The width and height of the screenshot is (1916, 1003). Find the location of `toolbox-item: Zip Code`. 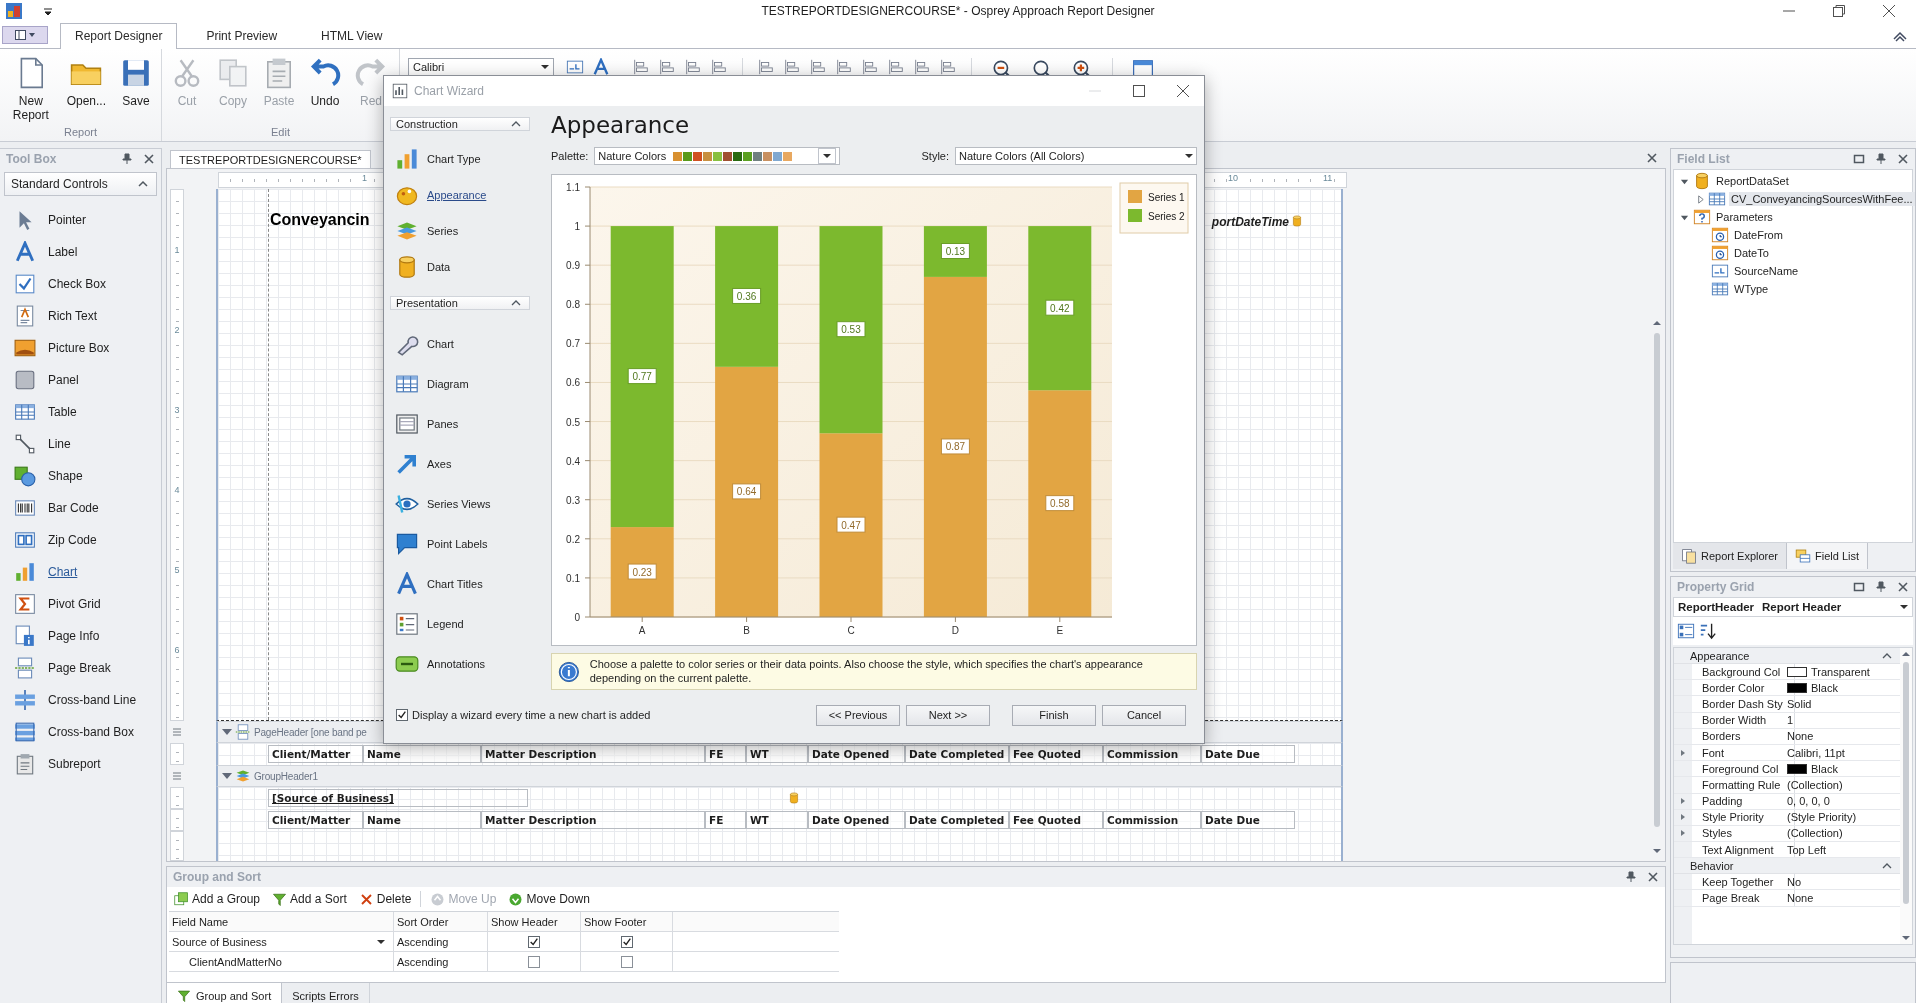

toolbox-item: Zip Code is located at coordinates (80, 540).